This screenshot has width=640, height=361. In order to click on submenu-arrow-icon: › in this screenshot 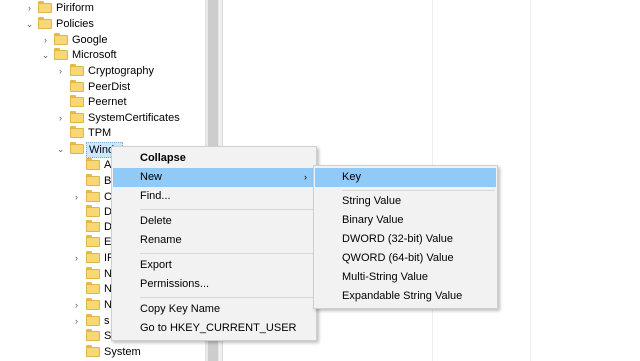, I will do `click(305, 177)`.